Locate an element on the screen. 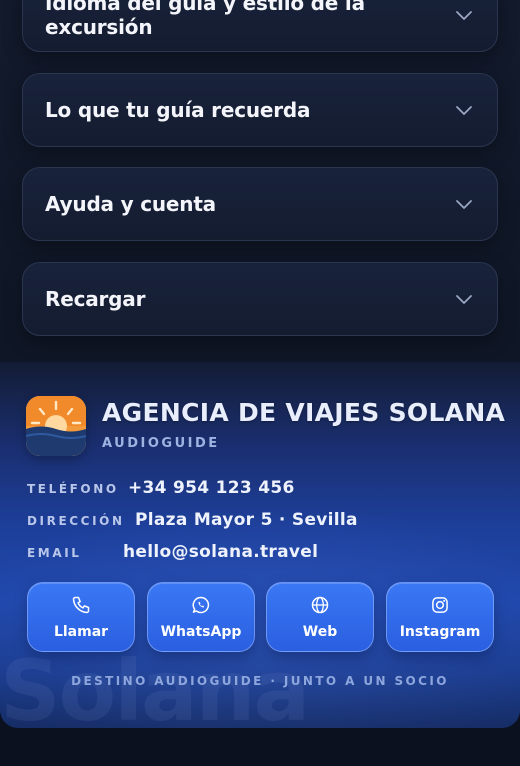  accordion-help-account: Ayuda y cuenta is located at coordinates (260, 204).